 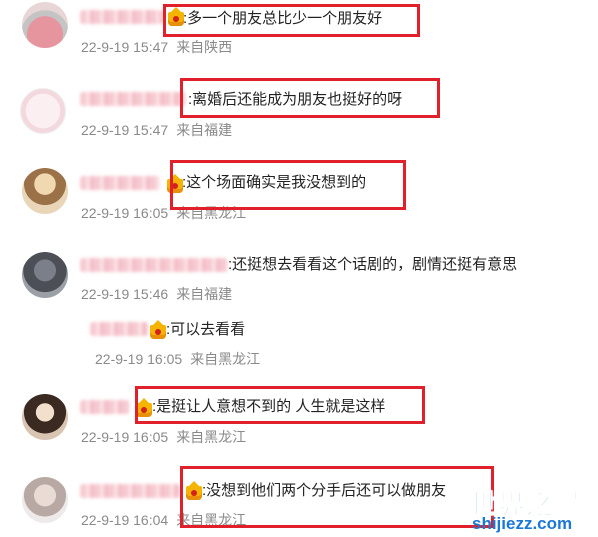 I want to click on comment-meta: 22-9-19 15:47 来自福建, so click(x=156, y=130).